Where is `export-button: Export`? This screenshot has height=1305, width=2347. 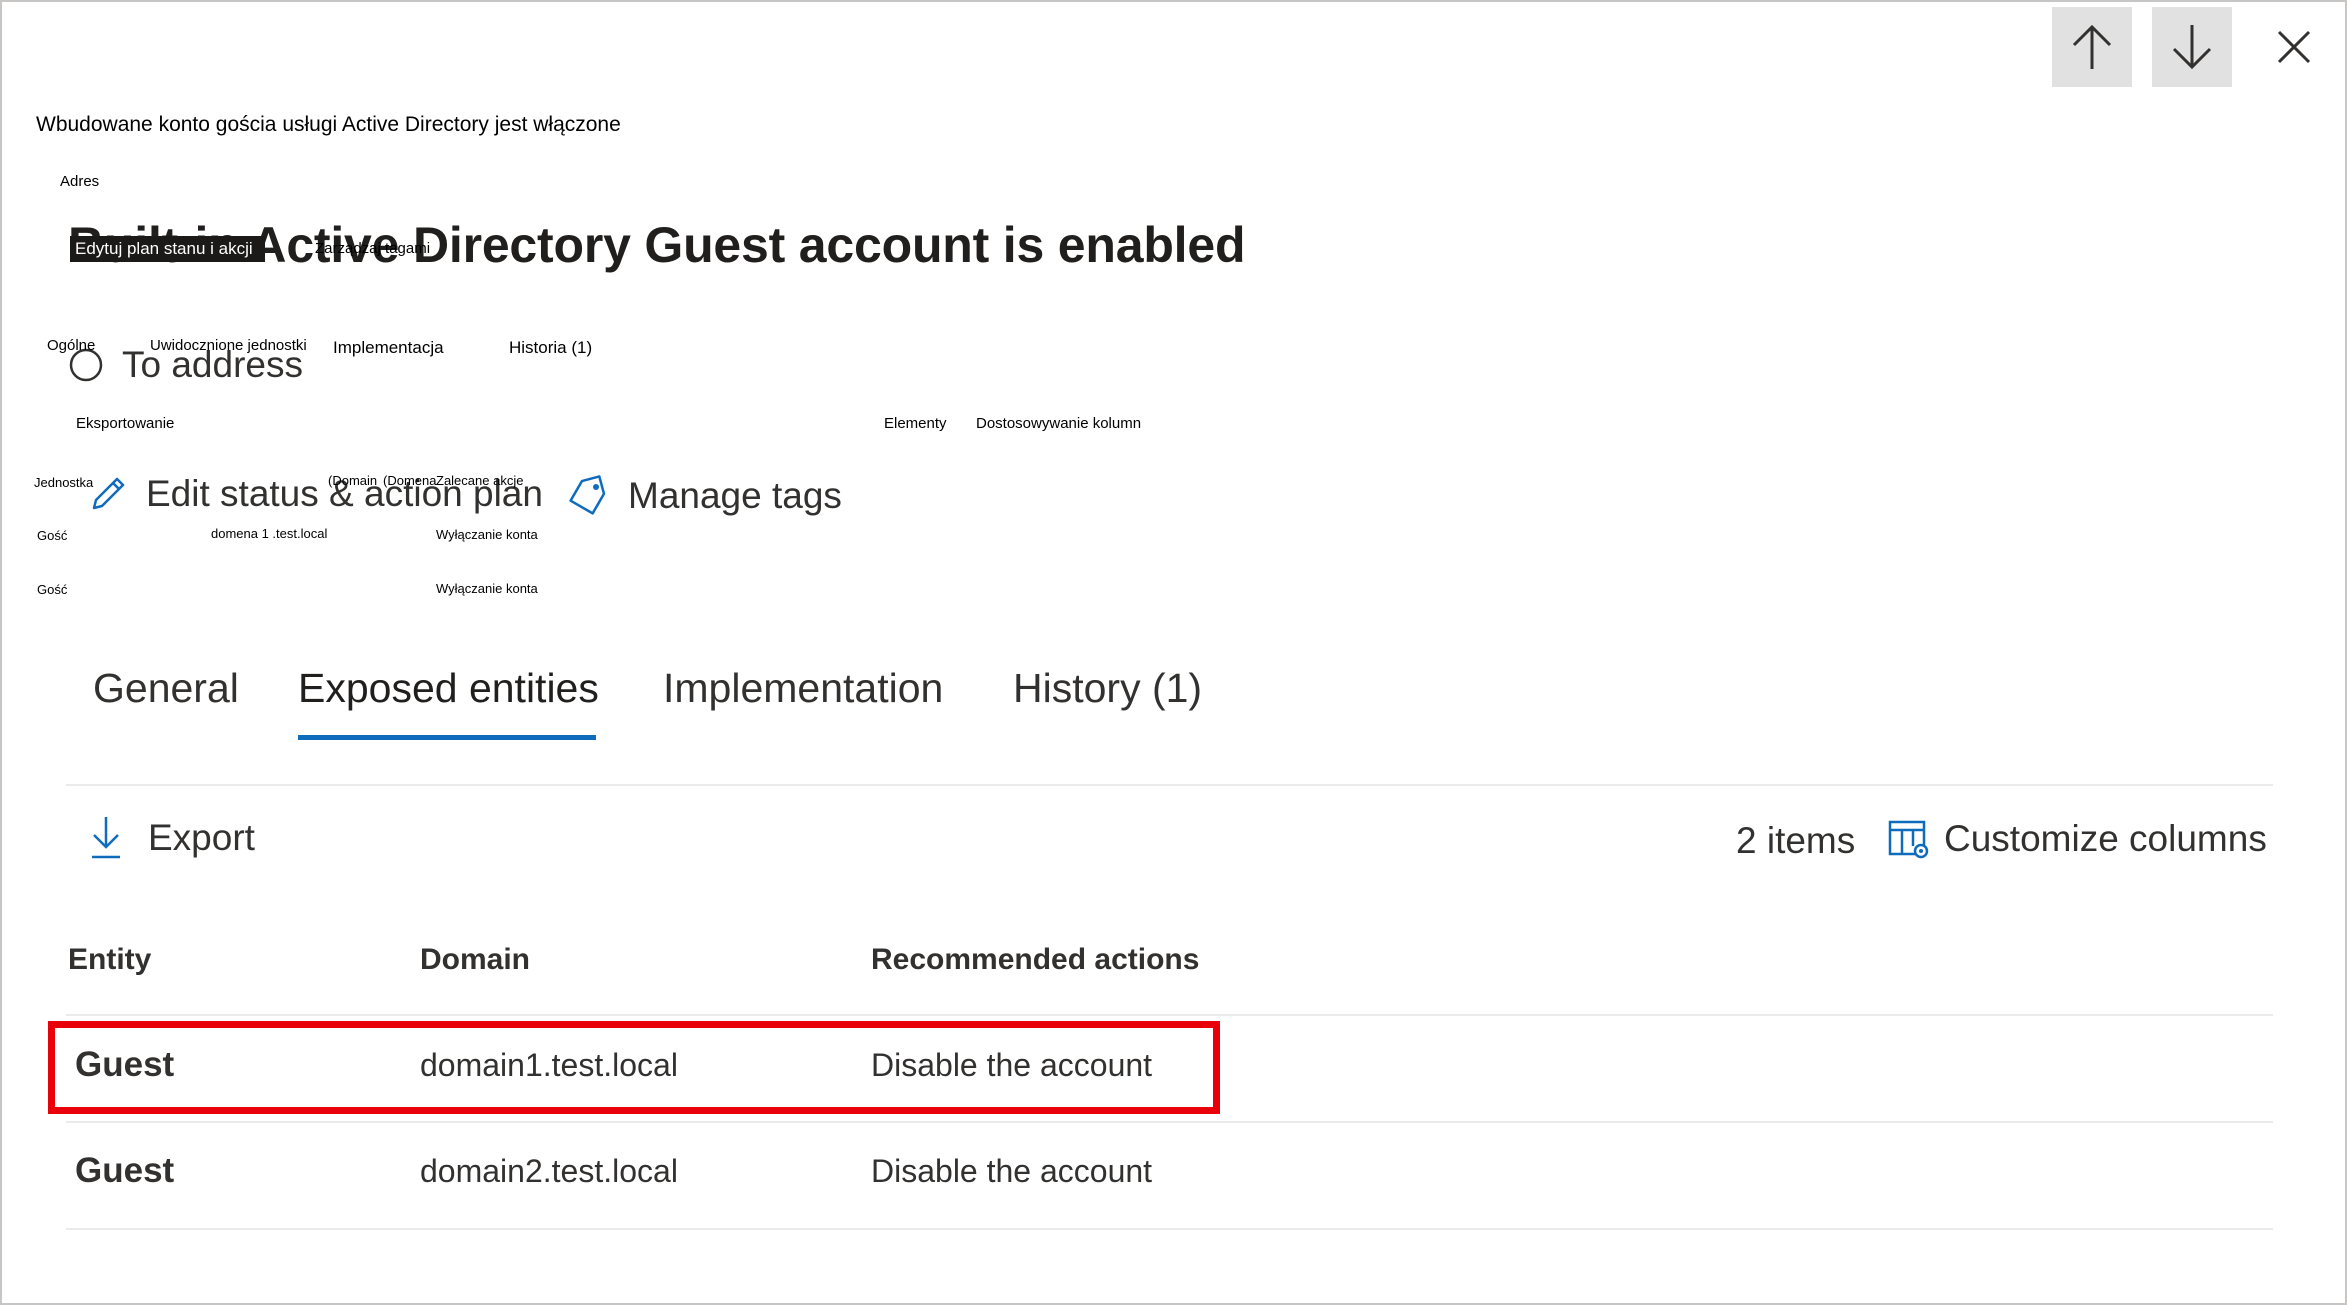 export-button: Export is located at coordinates (171, 838).